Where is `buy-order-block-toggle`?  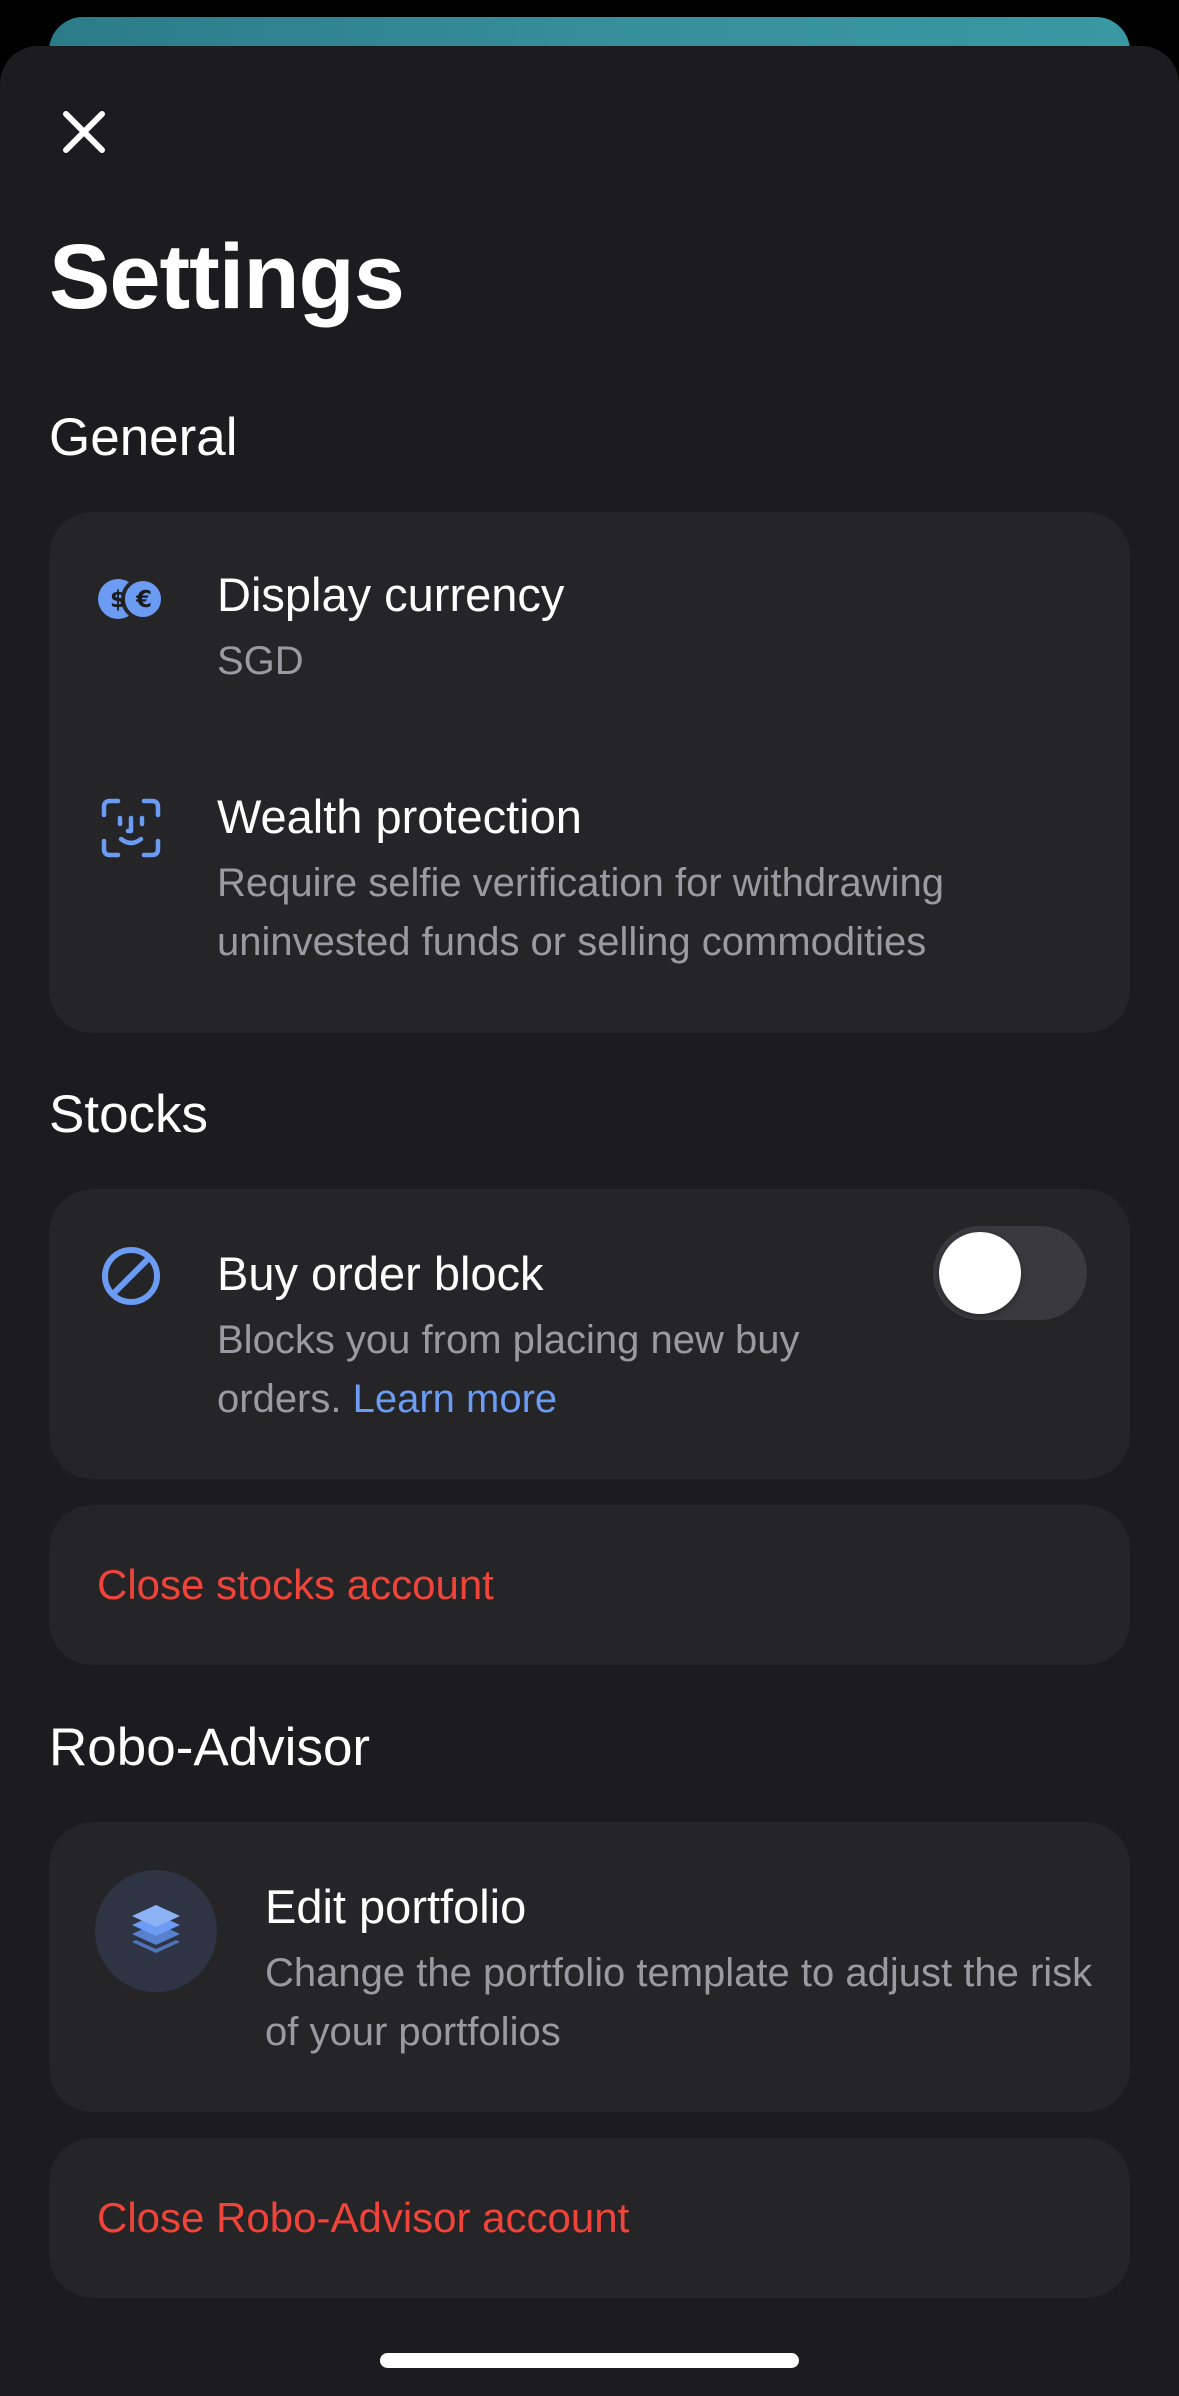 buy-order-block-toggle is located at coordinates (1010, 1273).